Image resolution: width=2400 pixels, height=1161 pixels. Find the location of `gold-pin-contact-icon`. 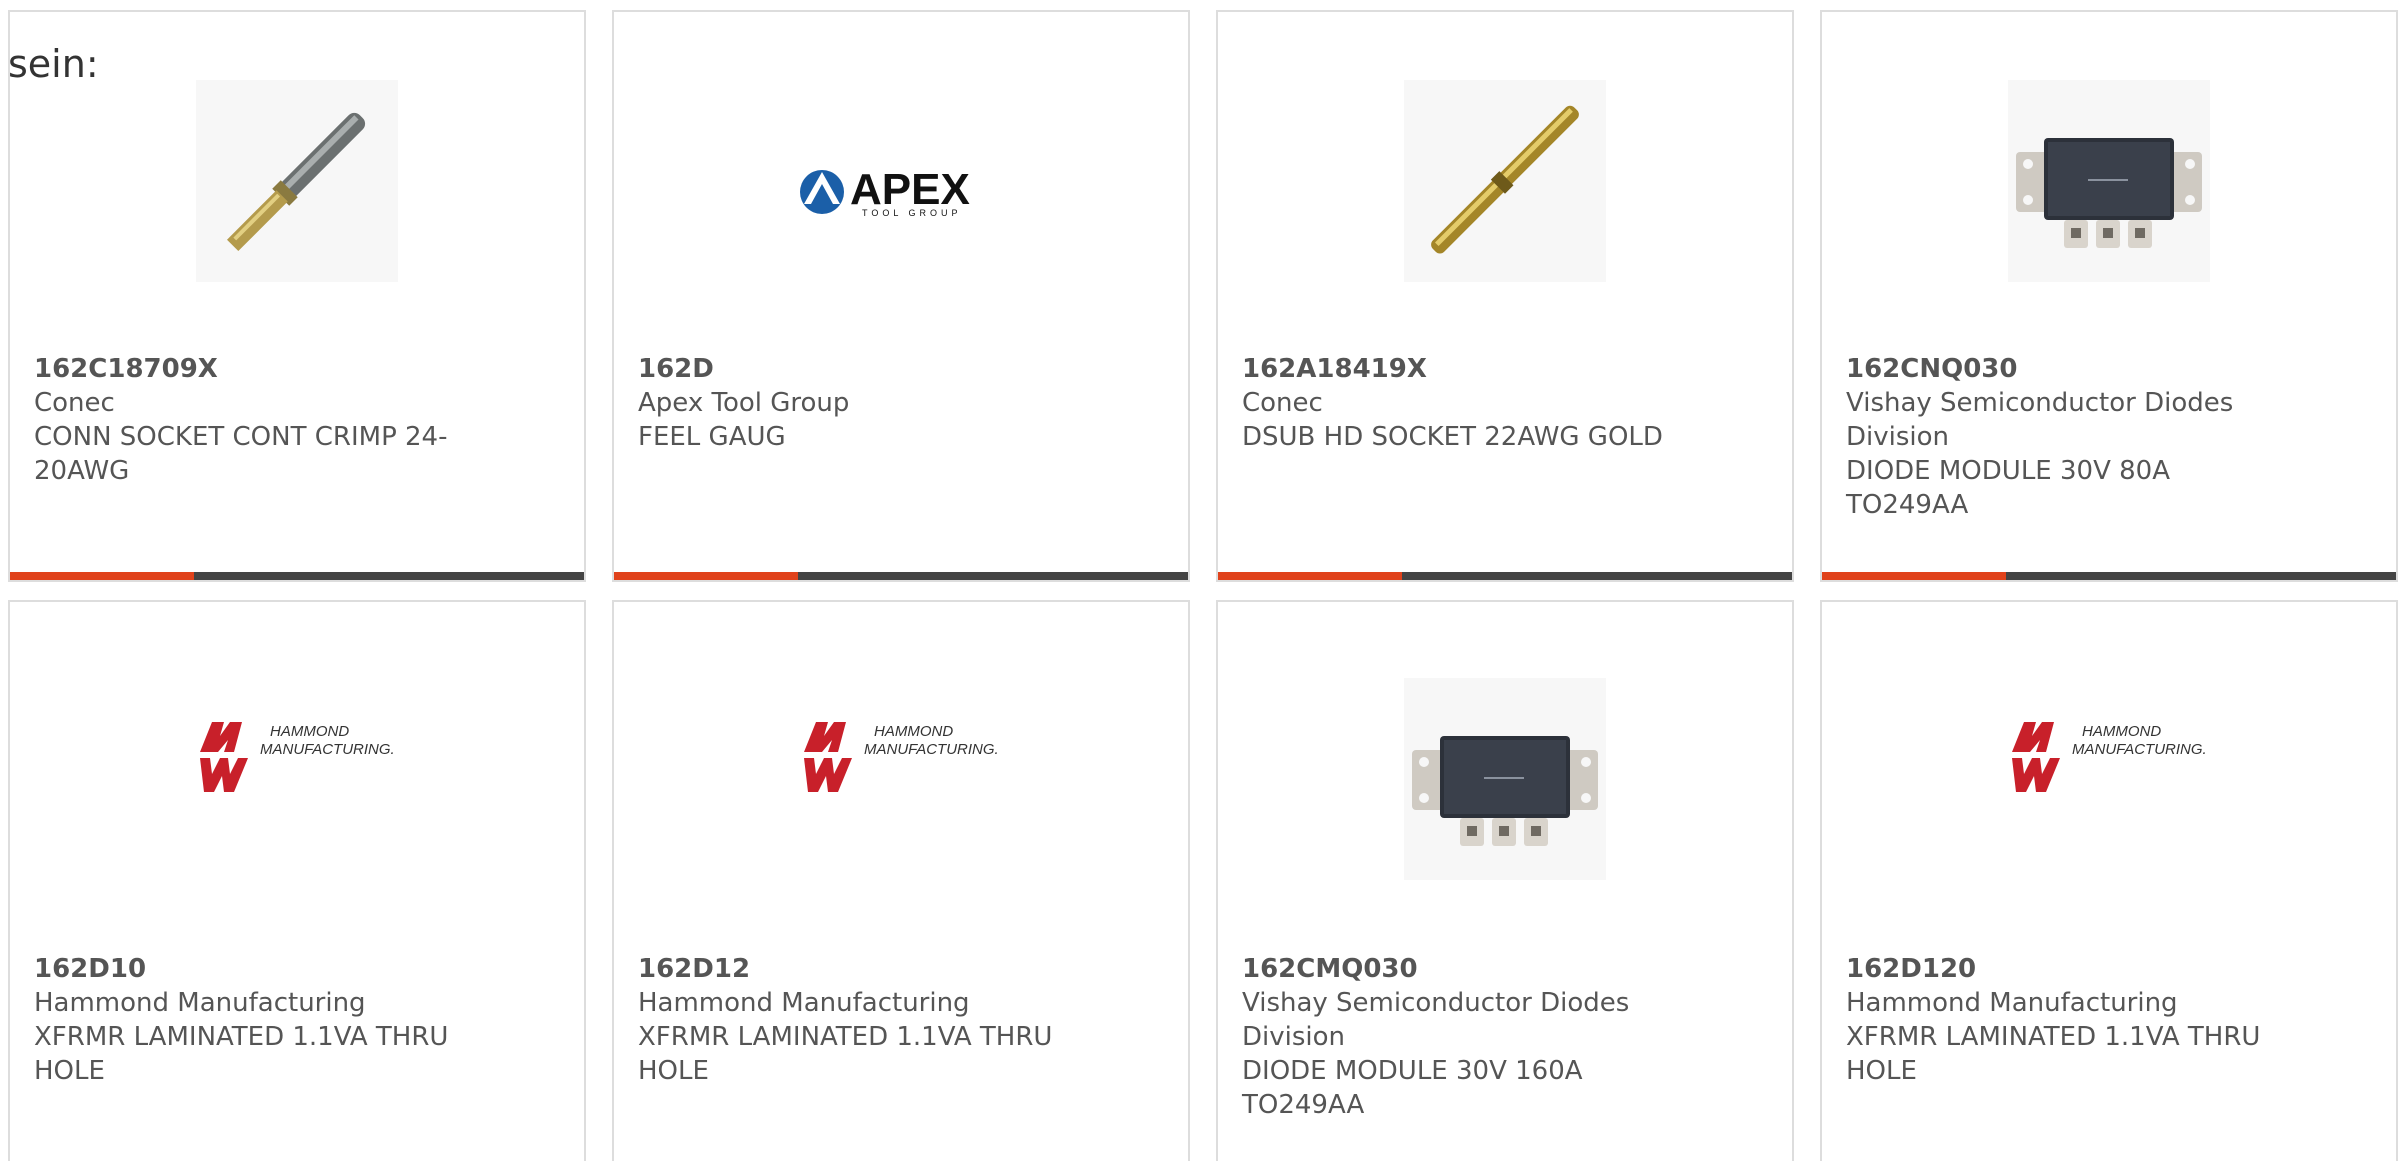

gold-pin-contact-icon is located at coordinates (1505, 181).